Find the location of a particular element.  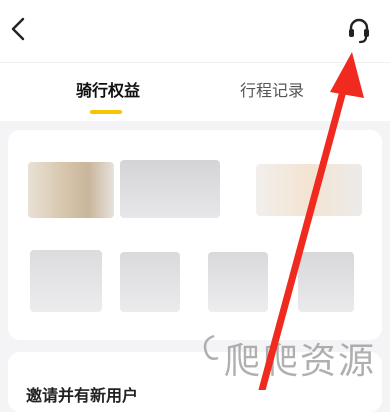

active-tab-indicator is located at coordinates (106, 112).